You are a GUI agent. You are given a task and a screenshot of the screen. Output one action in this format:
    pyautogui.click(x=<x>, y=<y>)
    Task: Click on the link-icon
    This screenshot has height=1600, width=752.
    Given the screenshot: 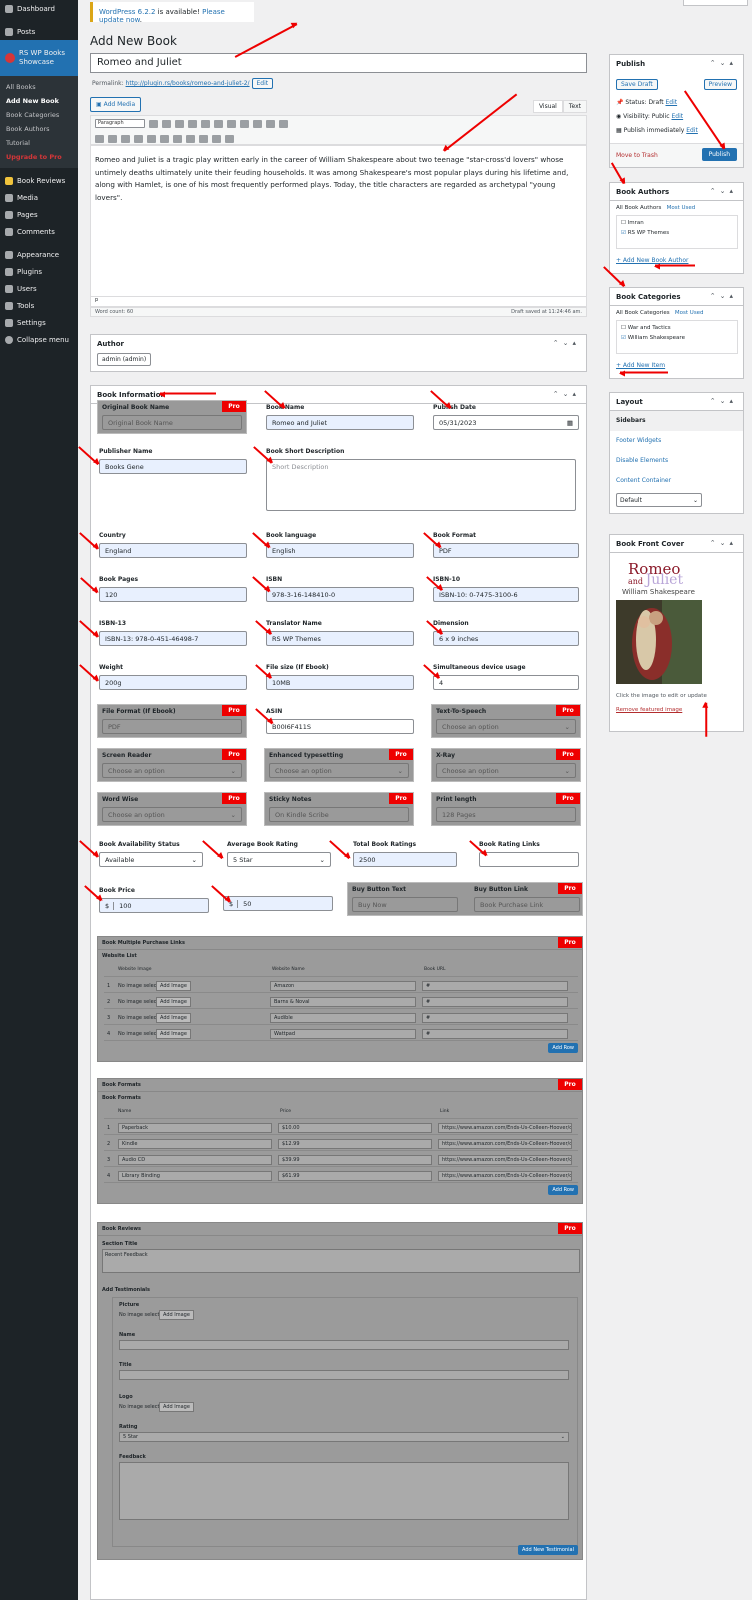 What is the action you would take?
    pyautogui.click(x=257, y=123)
    